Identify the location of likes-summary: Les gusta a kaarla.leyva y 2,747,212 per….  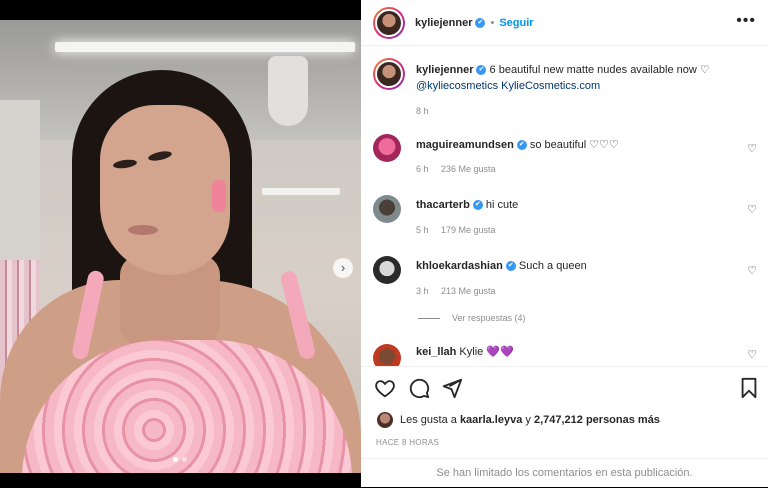
(518, 420).